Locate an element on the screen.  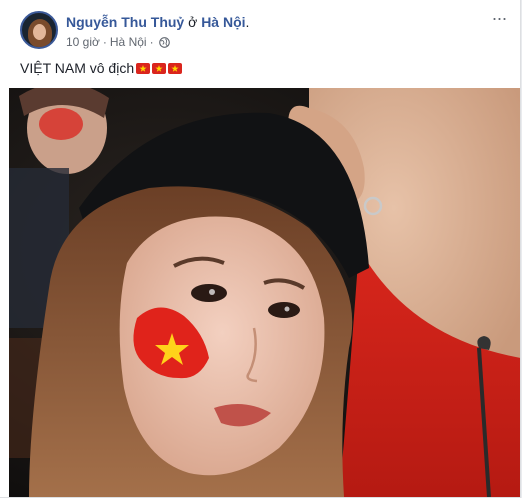
status-text: VIỆT NAM vô địch is located at coordinates (77, 68).